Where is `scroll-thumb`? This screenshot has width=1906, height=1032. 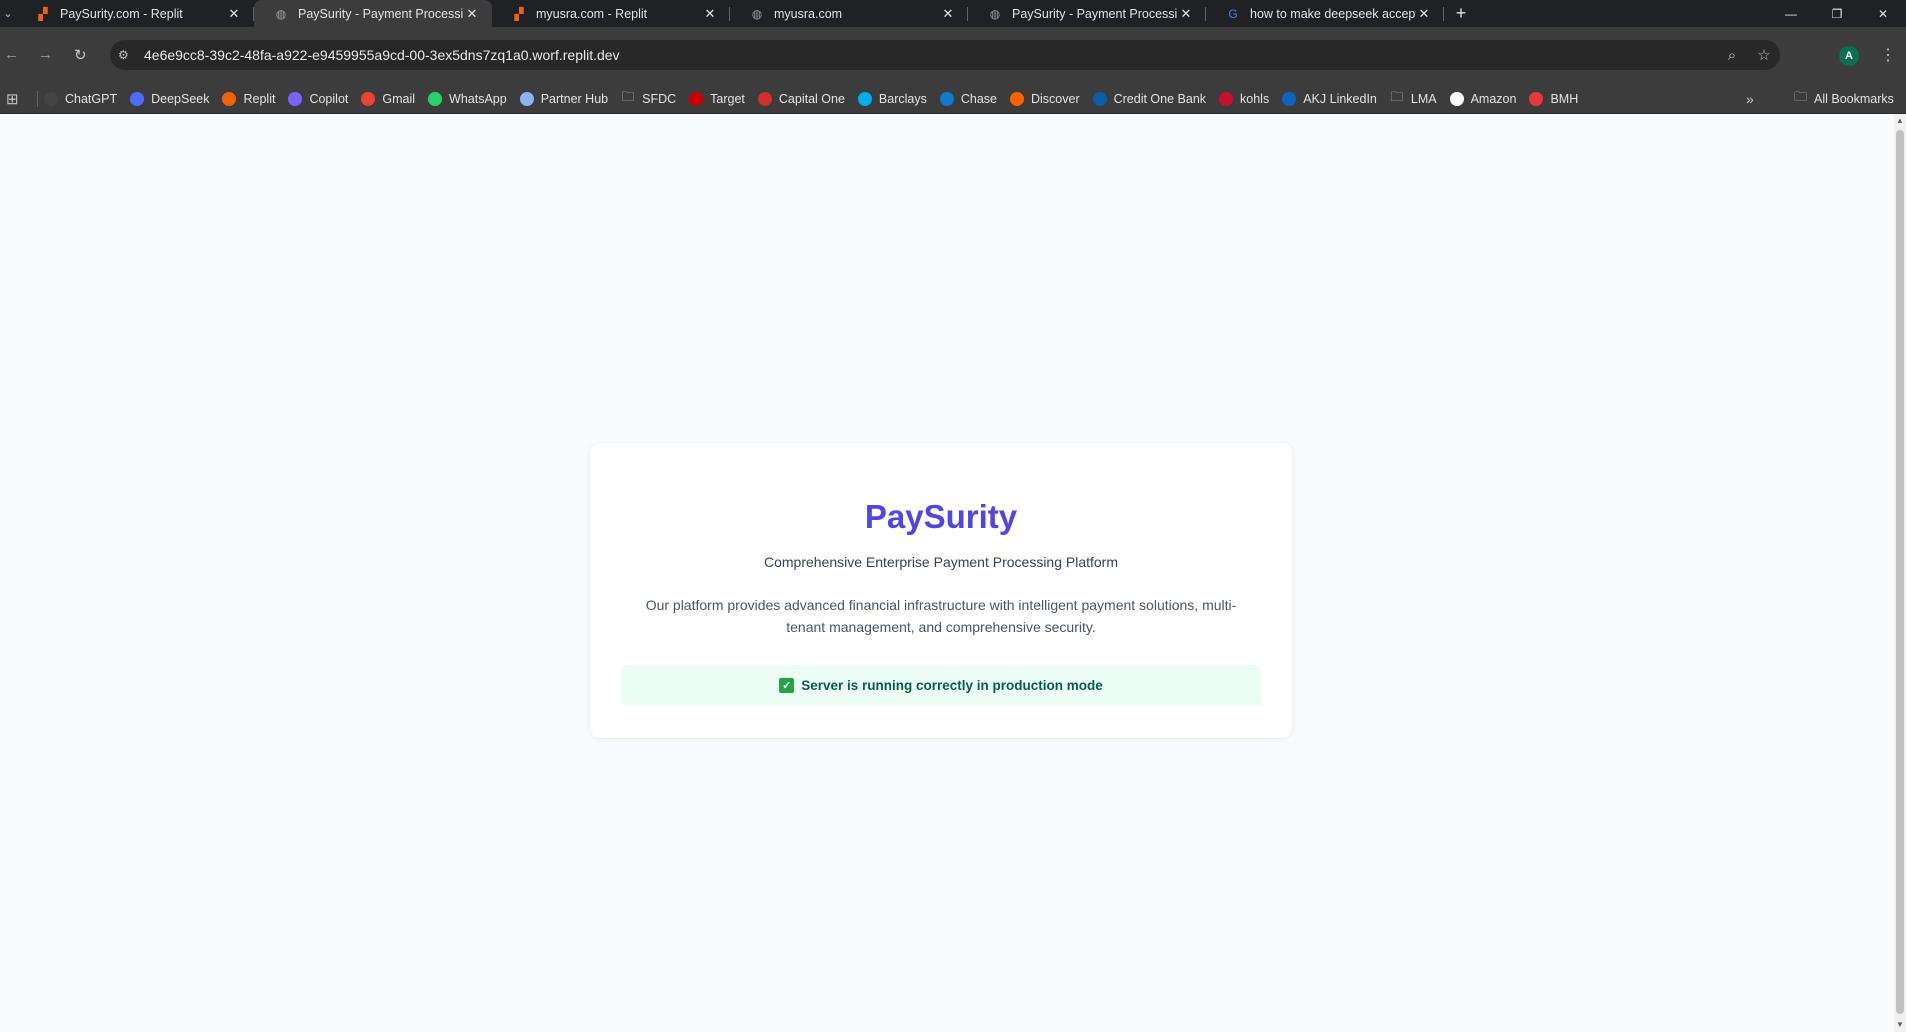
scroll-thumb is located at coordinates (1900, 572).